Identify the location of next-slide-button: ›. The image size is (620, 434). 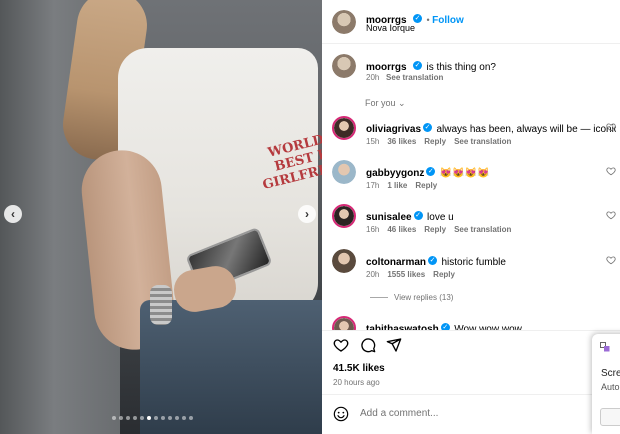
(307, 214).